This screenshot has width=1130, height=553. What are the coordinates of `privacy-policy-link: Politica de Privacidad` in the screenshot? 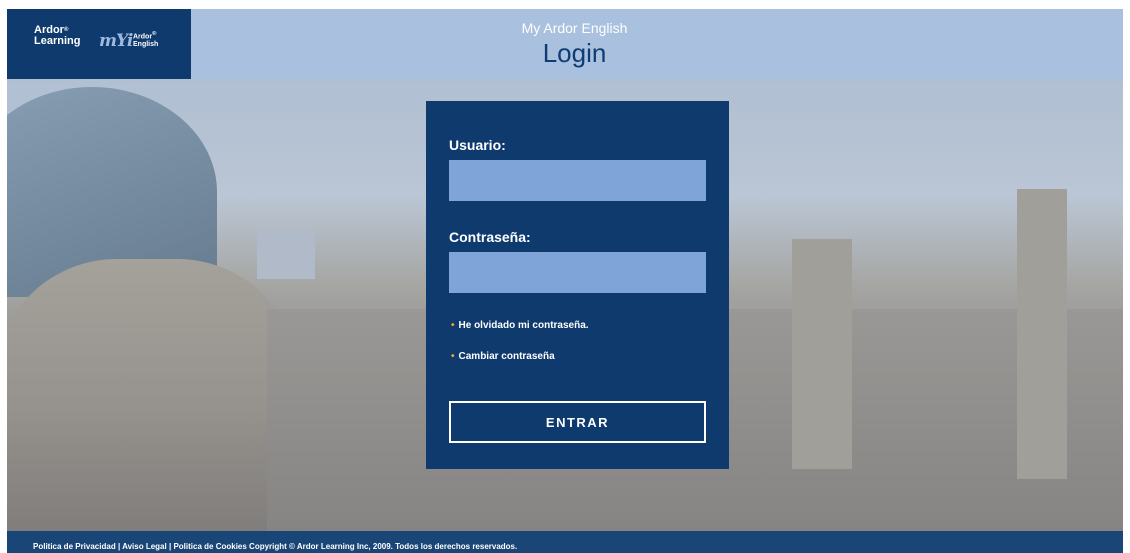 It's located at (74, 546).